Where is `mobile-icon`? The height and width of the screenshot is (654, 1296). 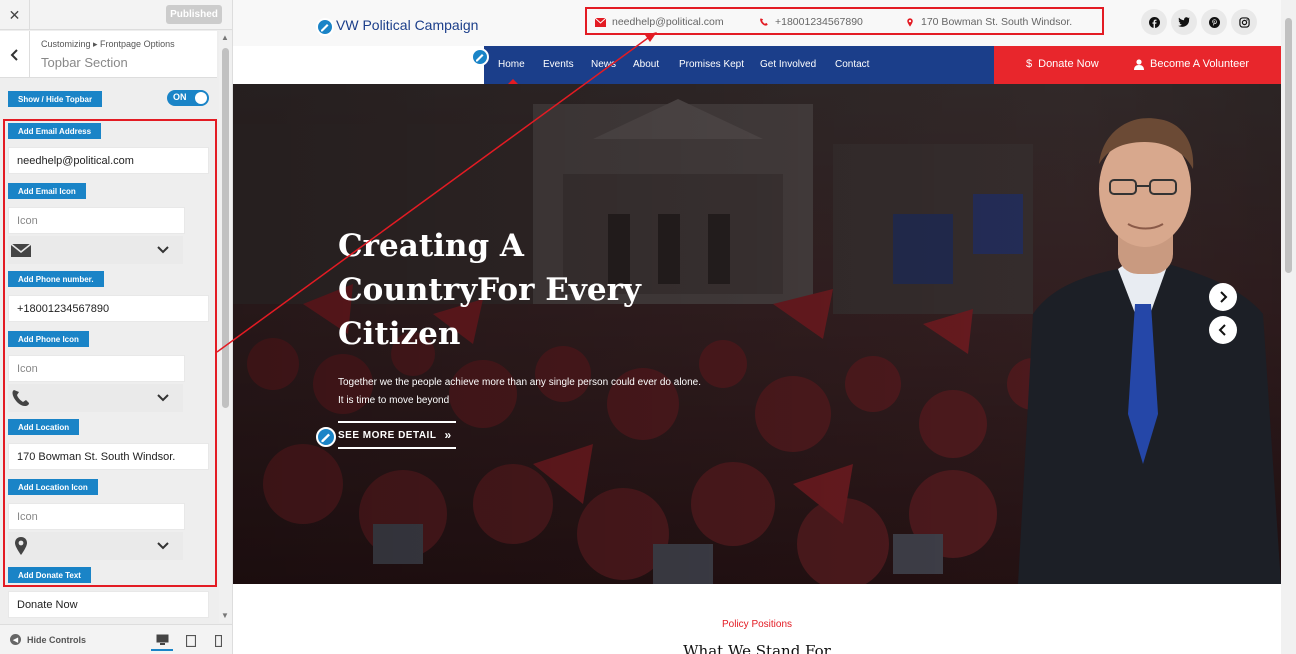 mobile-icon is located at coordinates (218, 641).